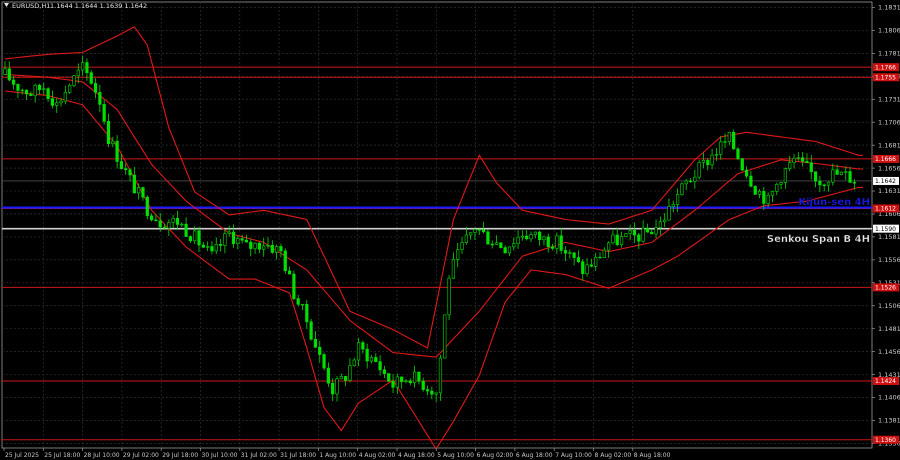 The height and width of the screenshot is (460, 900). Describe the element at coordinates (416, 455) in the screenshot. I see `x-tick-label: 4 Aug 18:00` at that location.